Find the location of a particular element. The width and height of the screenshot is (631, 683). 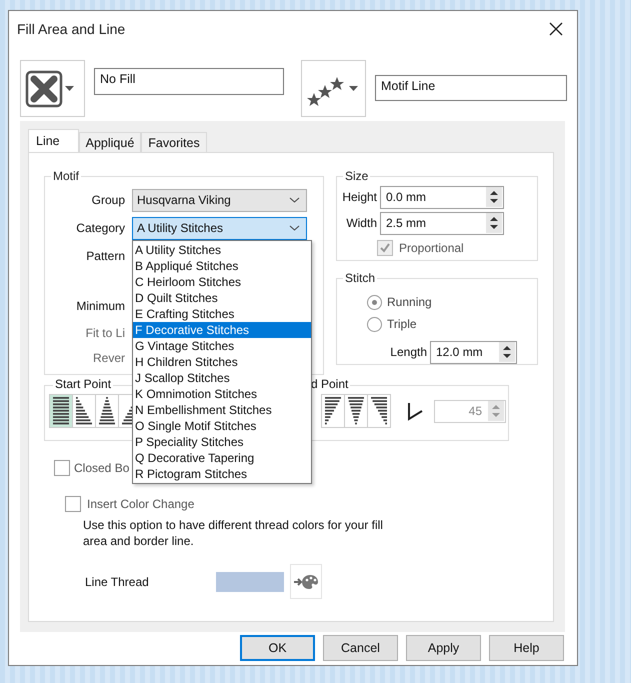

dropdown-option: A Utility Stitches is located at coordinates (222, 250).